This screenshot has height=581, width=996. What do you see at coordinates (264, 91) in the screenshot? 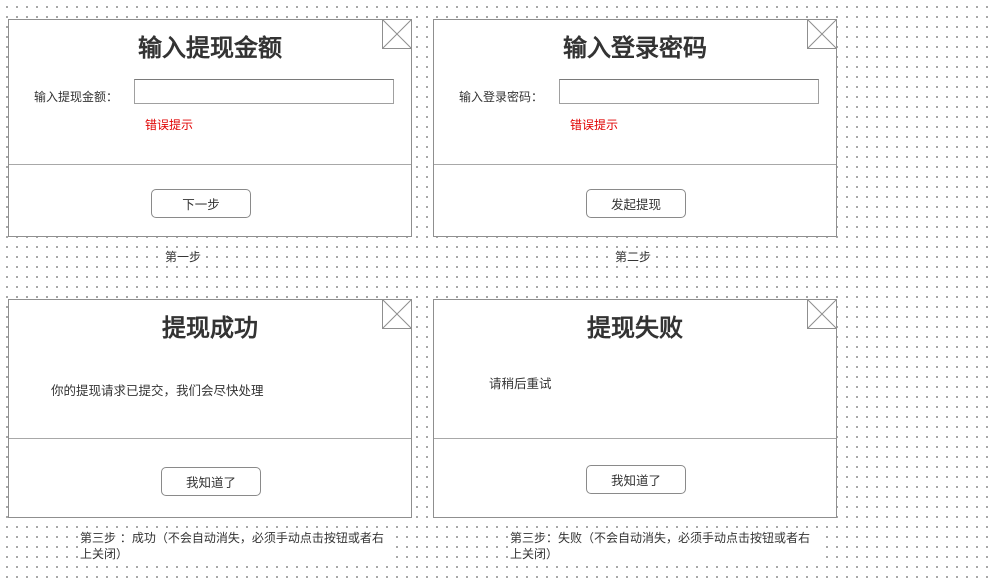
I see `amount-input` at bounding box center [264, 91].